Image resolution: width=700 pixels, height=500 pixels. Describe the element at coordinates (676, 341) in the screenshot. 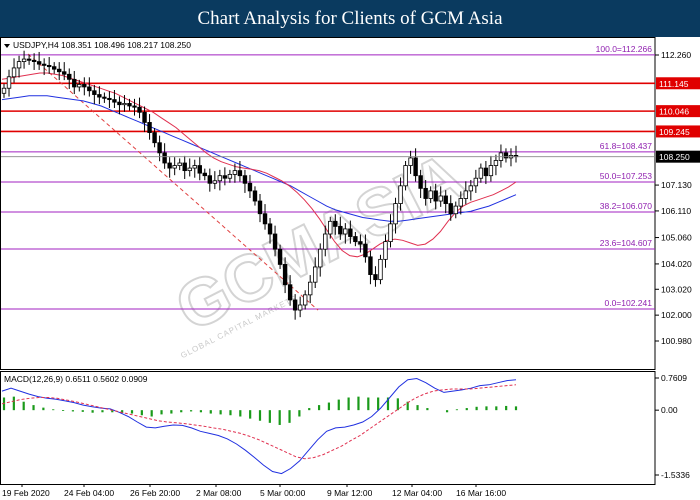

I see `y-tick-label: 100.980` at that location.